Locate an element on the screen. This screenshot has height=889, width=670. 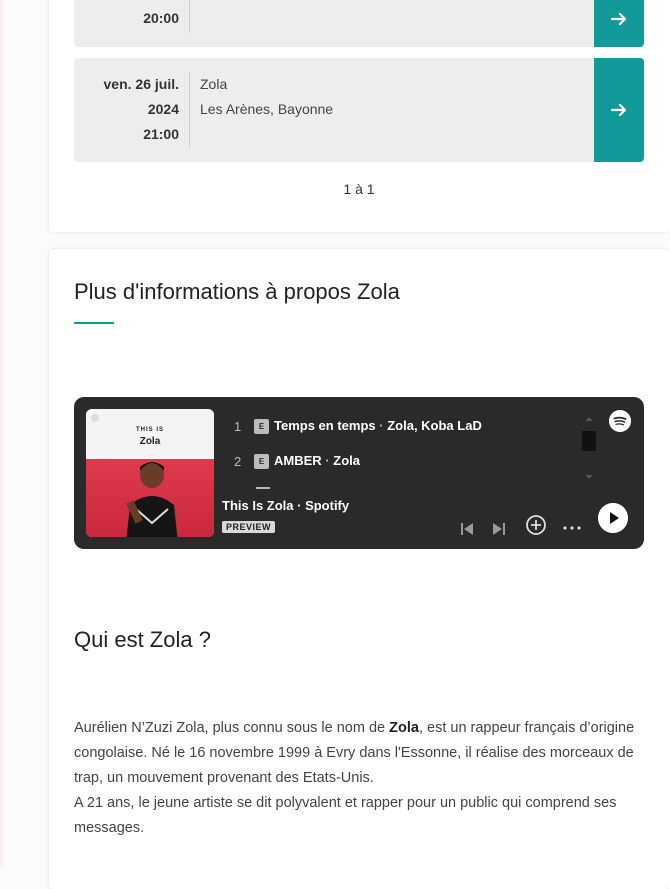
track-text: Temps en temps · Zola, Koba LaD is located at coordinates (378, 425).